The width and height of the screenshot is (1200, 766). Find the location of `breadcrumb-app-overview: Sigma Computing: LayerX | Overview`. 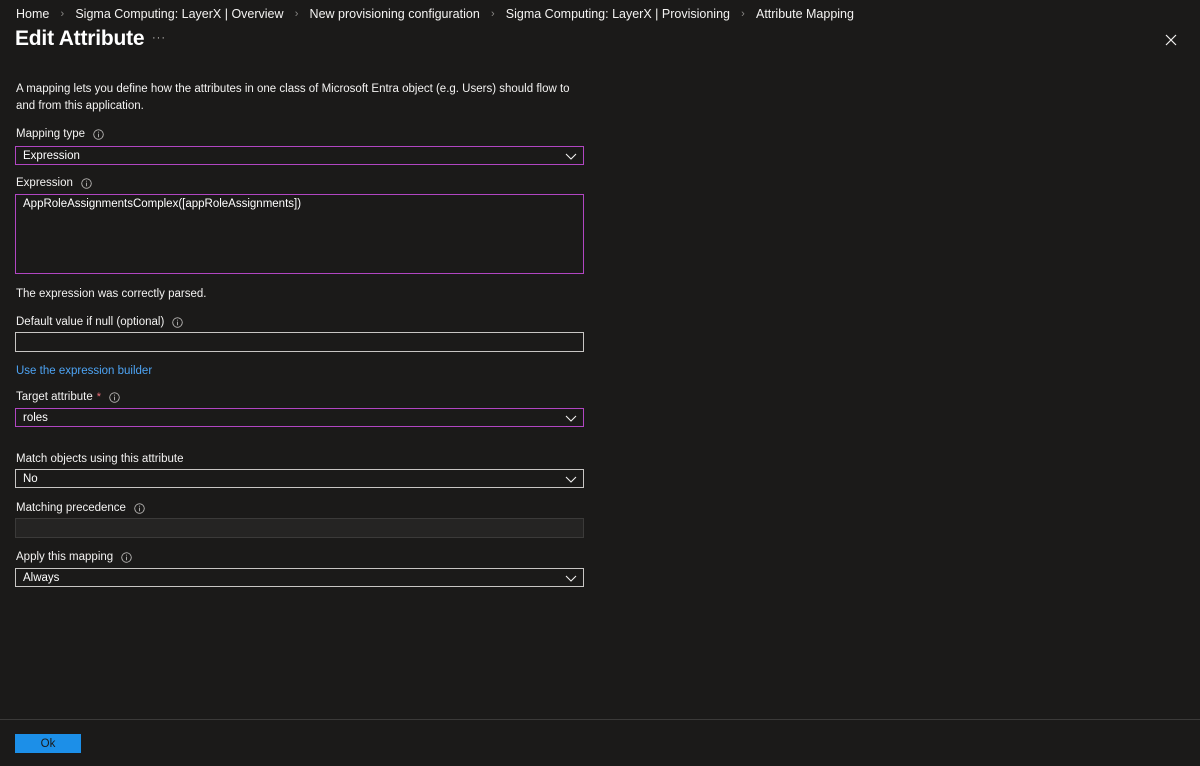

breadcrumb-app-overview: Sigma Computing: LayerX | Overview is located at coordinates (179, 14).